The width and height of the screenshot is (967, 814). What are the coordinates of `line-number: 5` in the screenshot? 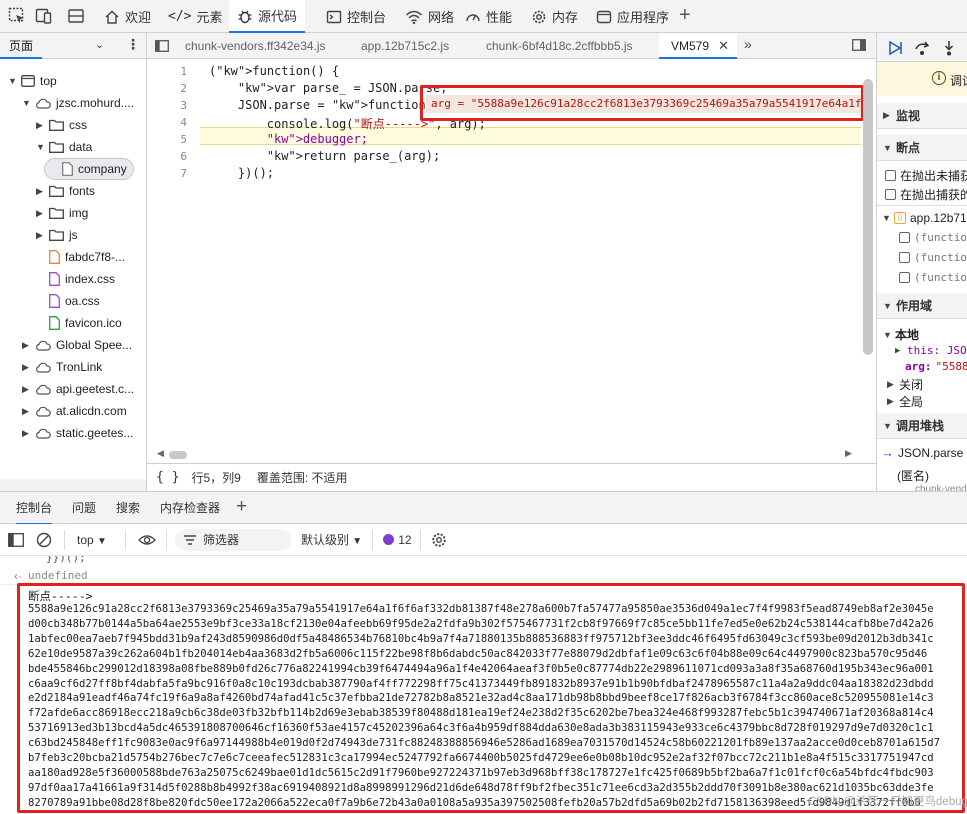 It's located at (167, 139).